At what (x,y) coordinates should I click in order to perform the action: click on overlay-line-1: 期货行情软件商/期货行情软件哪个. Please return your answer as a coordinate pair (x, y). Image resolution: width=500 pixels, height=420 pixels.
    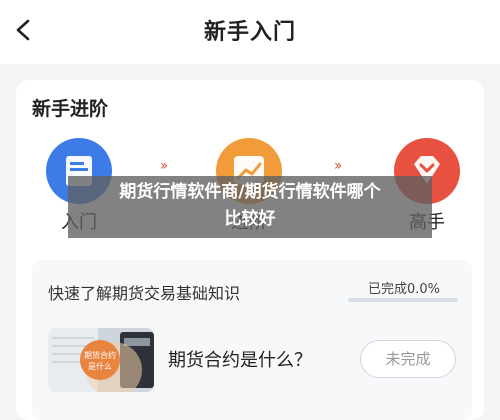
    Looking at the image, I should click on (250, 192).